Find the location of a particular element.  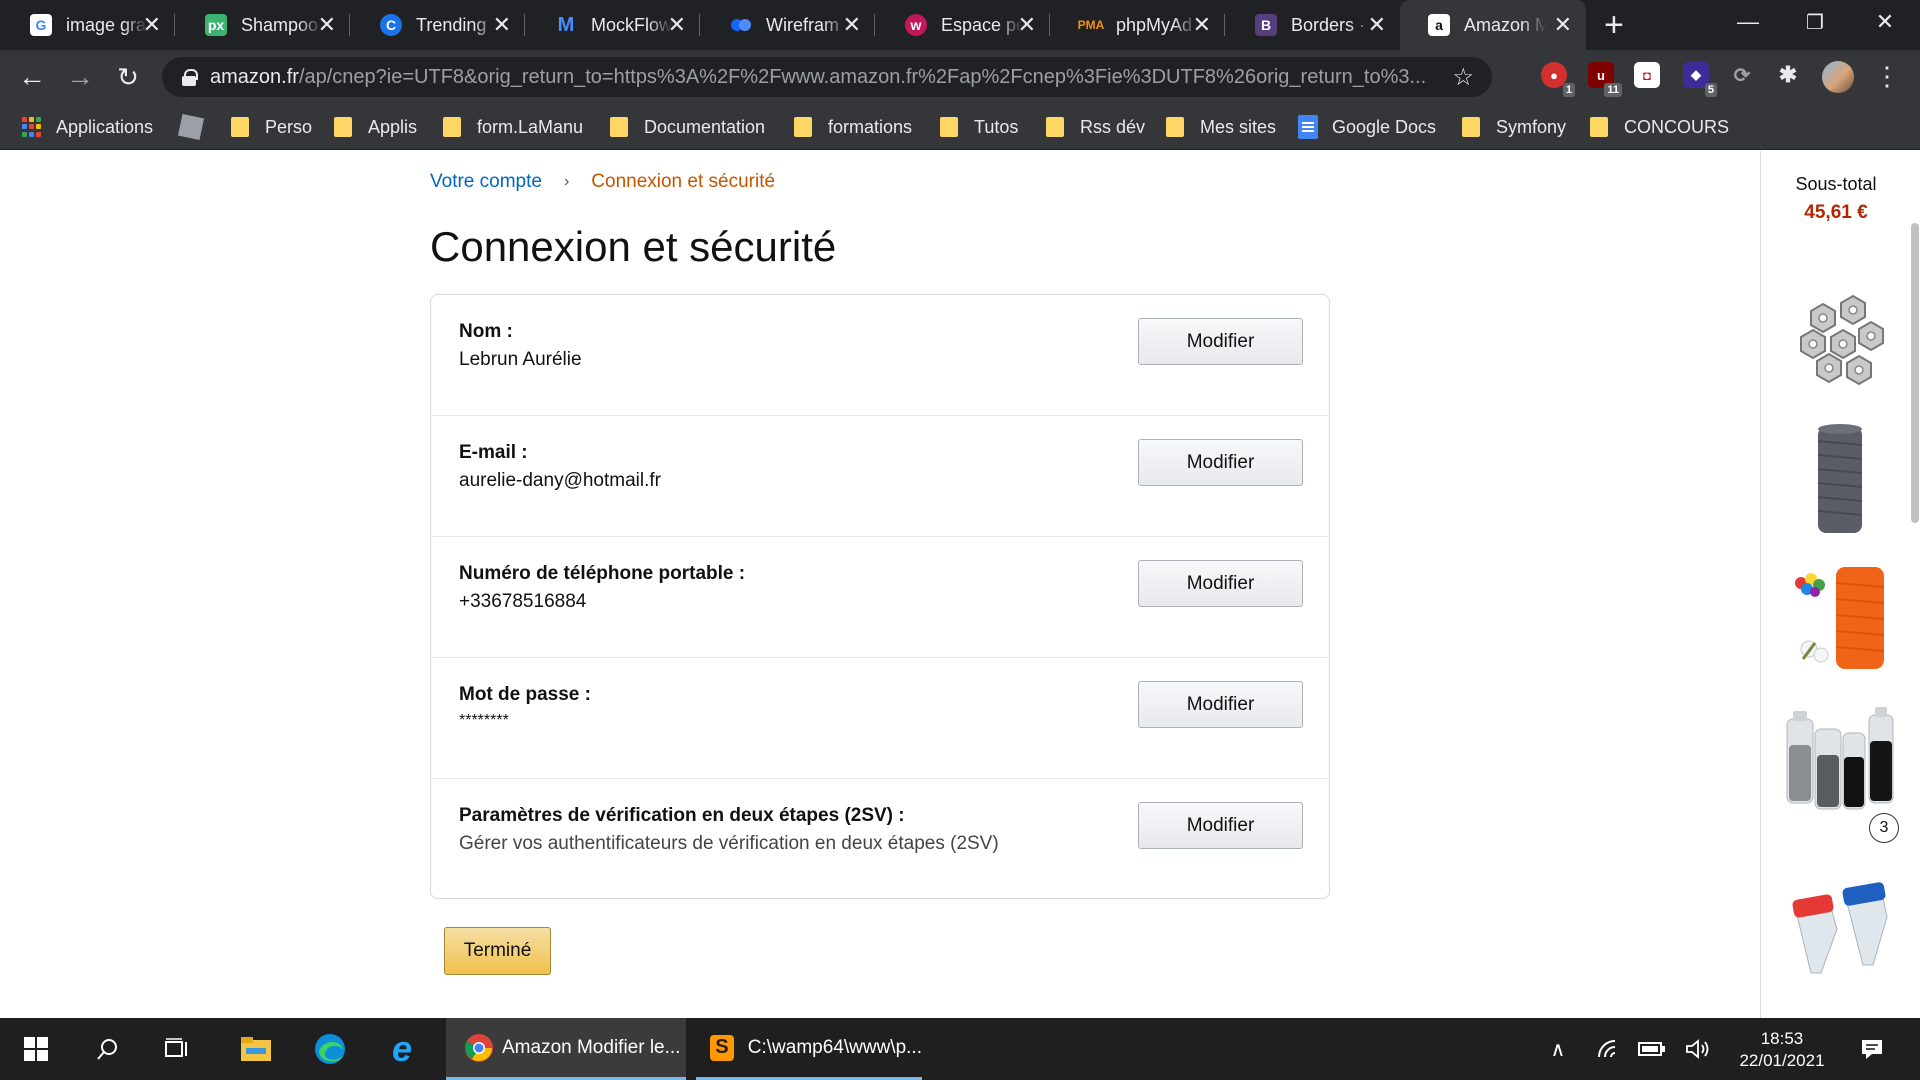

product-grey-cord-spool is located at coordinates (1840, 480).